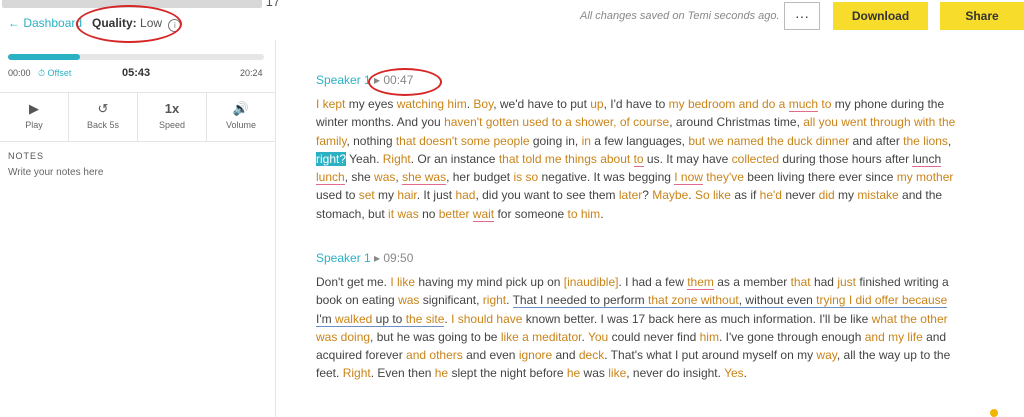 Image resolution: width=1024 pixels, height=417 pixels. Describe the element at coordinates (768, 141) in the screenshot. I see `transcript-word: but we named the duck dinner` at that location.